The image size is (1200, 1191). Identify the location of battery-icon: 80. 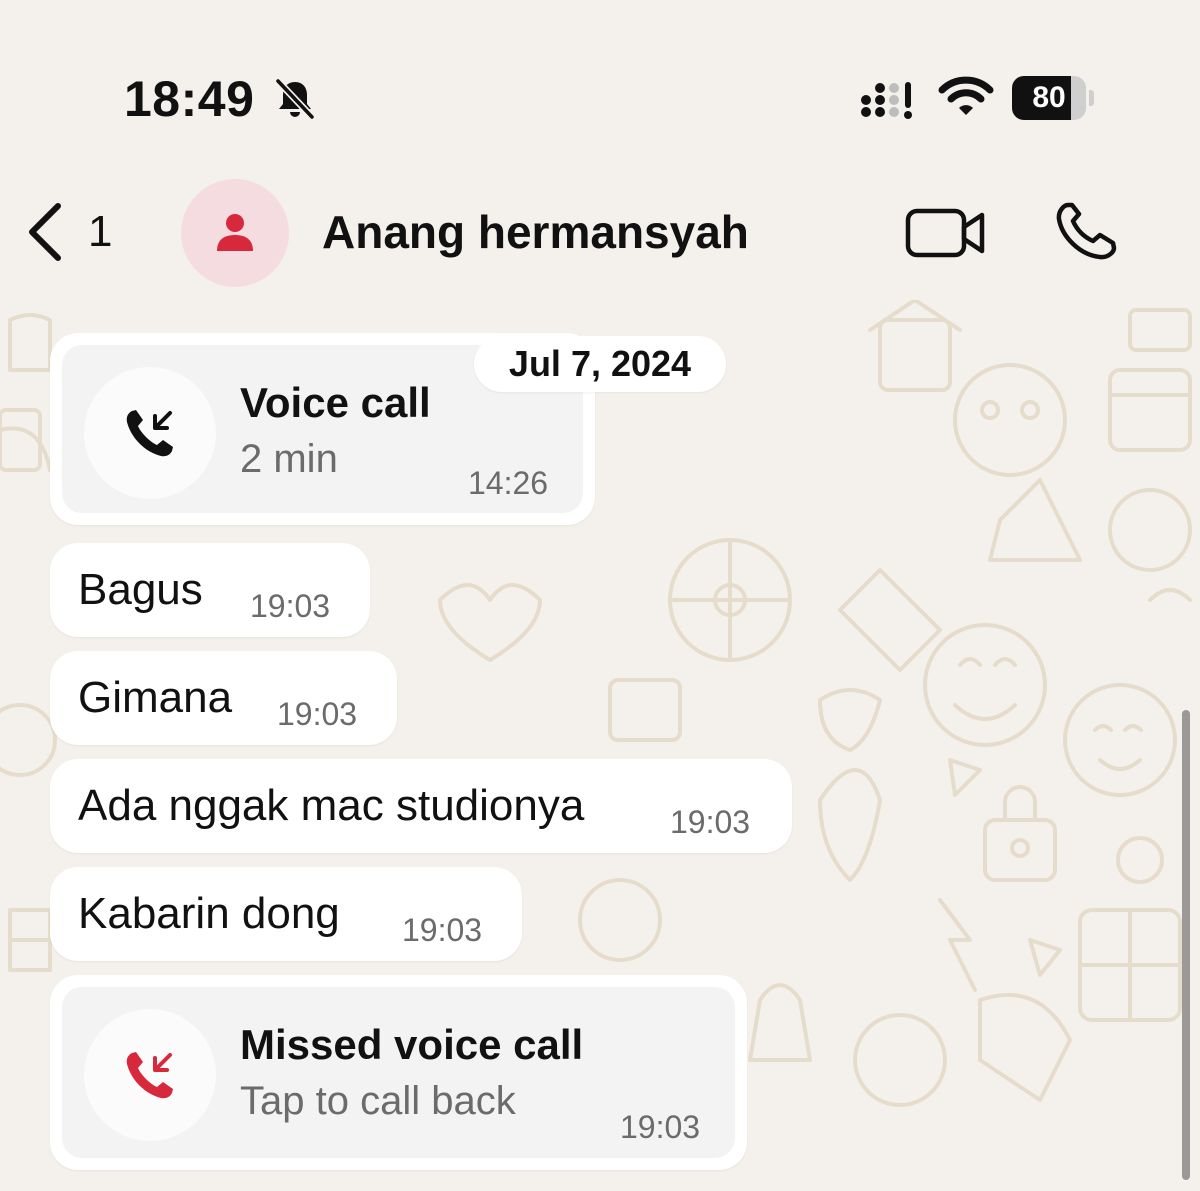
(1053, 98).